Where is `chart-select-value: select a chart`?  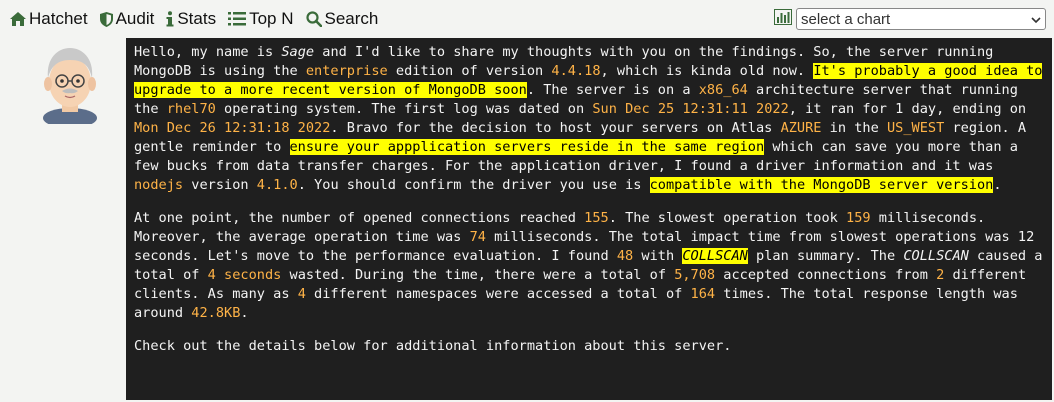 chart-select-value: select a chart is located at coordinates (846, 19).